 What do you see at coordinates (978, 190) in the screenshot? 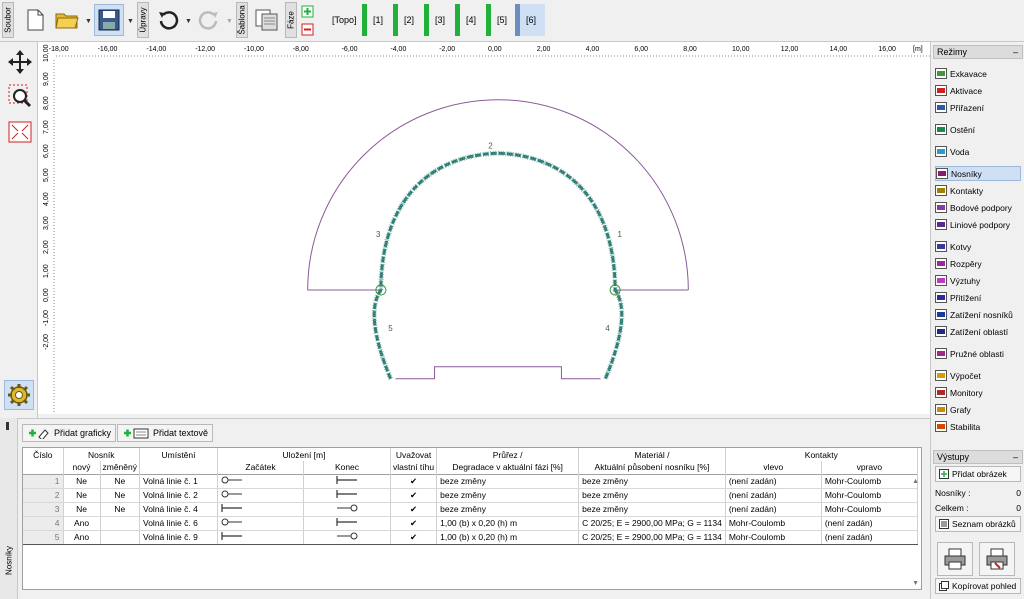
I see `mode-kontakty: Kontakty` at bounding box center [978, 190].